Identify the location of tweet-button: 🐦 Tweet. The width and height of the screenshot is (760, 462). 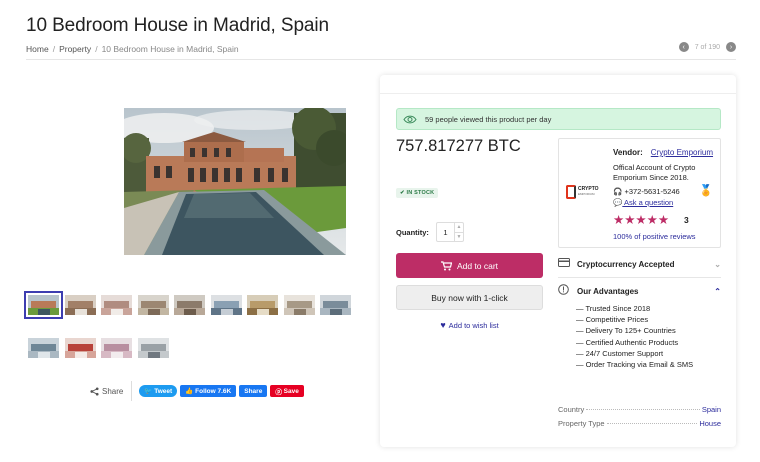
(158, 391).